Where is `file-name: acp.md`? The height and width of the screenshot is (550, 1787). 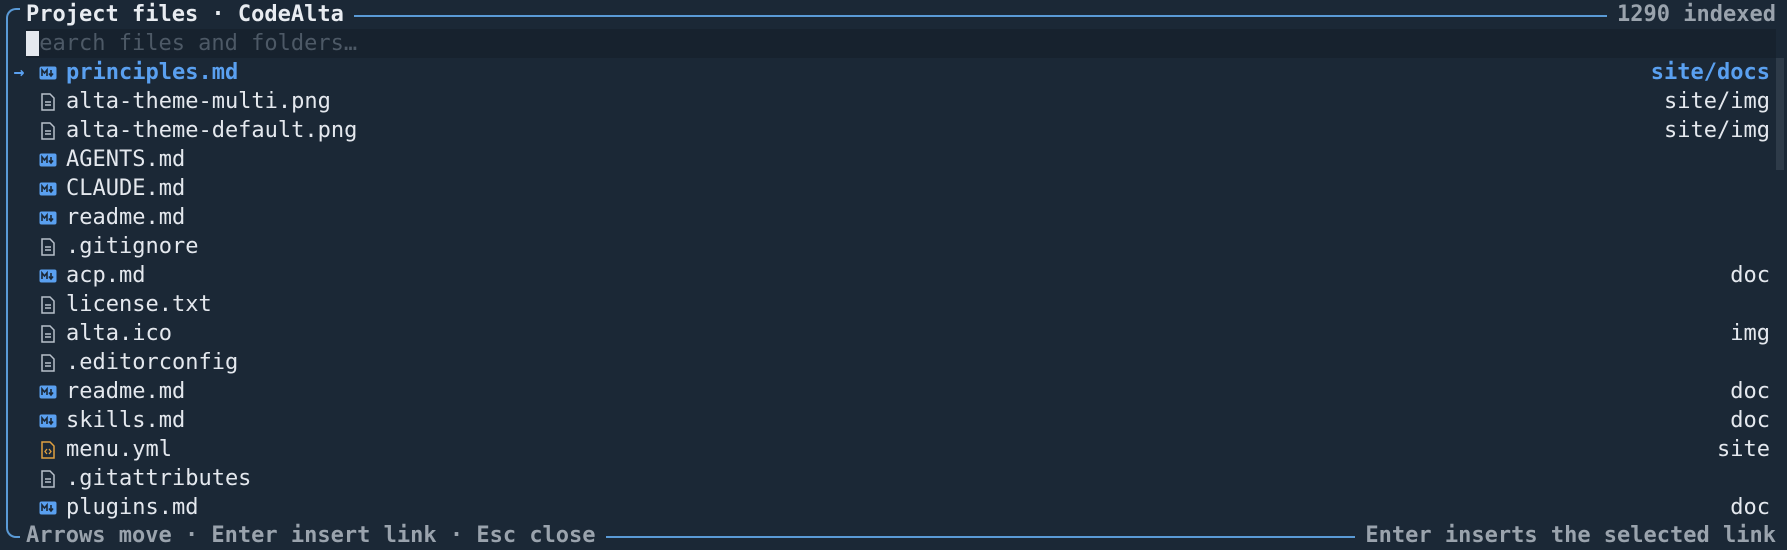
file-name: acp.md is located at coordinates (106, 275).